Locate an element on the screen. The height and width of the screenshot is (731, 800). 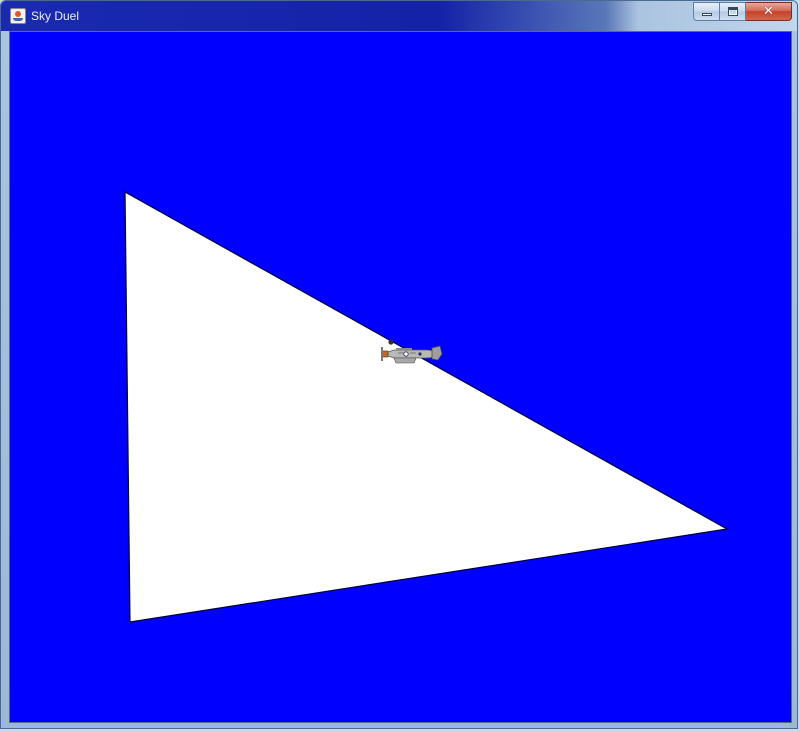
maximize-icon is located at coordinates (733, 11).